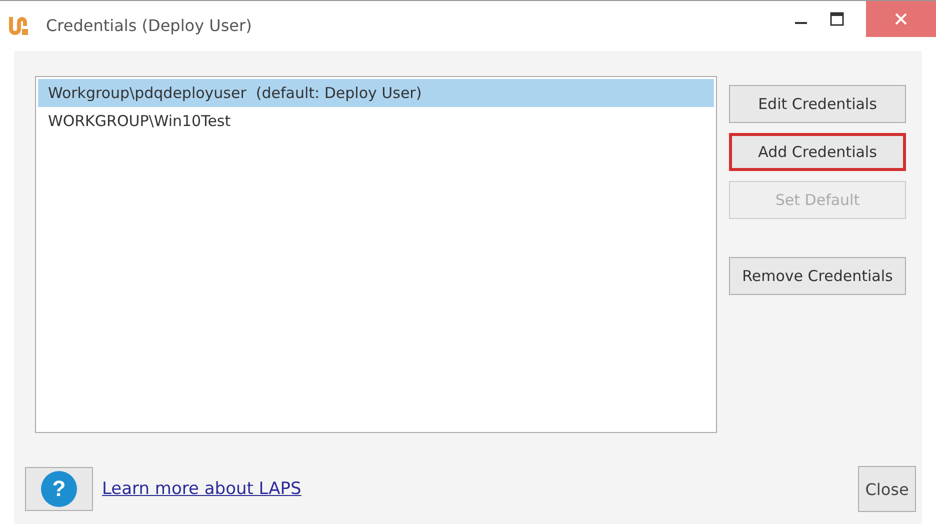 This screenshot has height=528, width=936. I want to click on app-logo-icon, so click(19, 25).